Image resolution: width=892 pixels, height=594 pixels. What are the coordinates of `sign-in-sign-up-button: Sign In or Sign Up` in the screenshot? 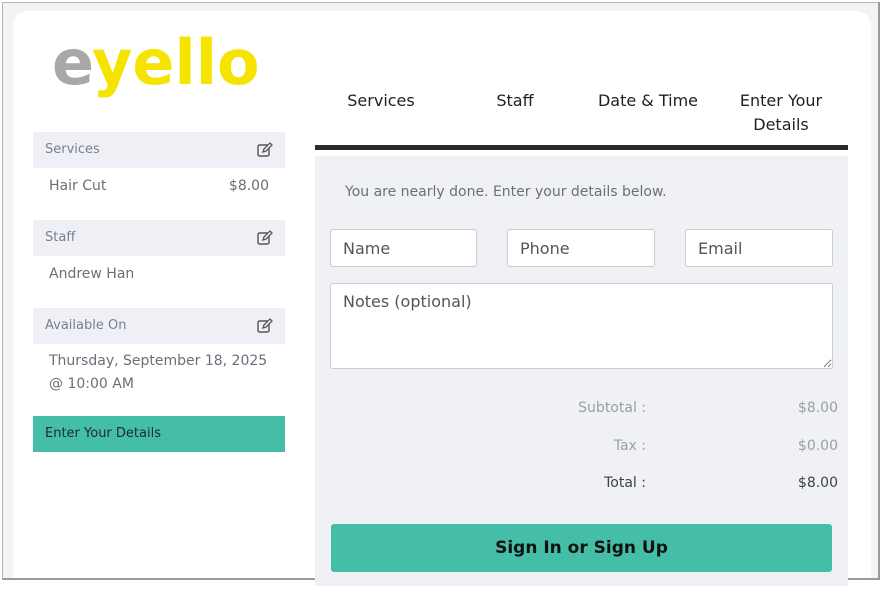 It's located at (581, 548).